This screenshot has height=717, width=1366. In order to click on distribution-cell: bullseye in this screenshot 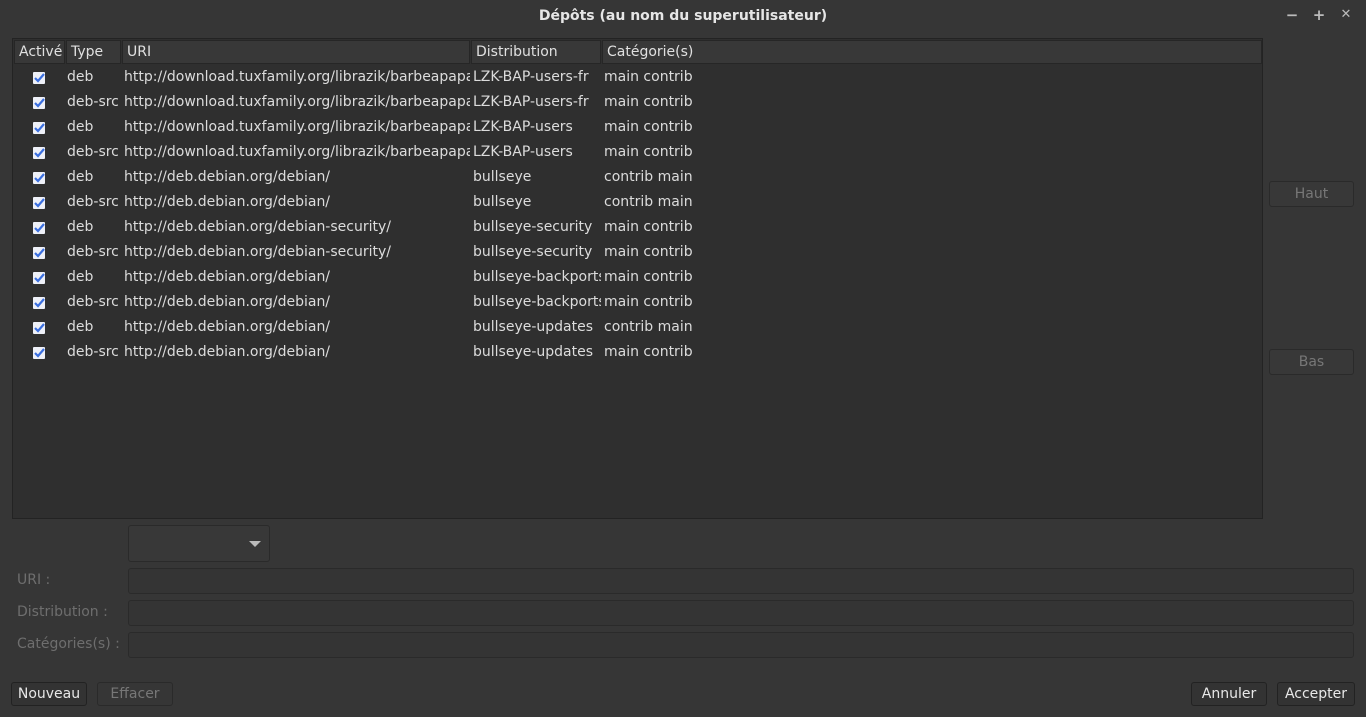, I will do `click(502, 177)`.